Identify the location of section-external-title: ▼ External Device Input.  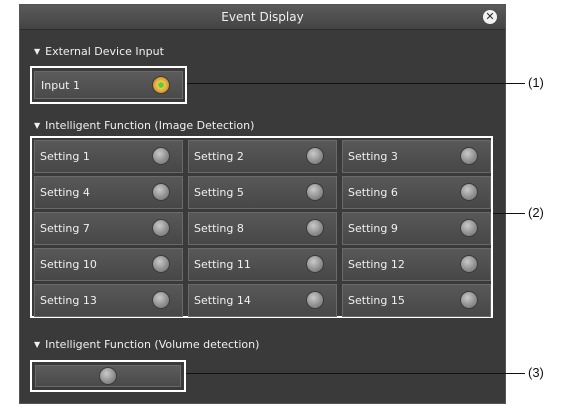
(99, 51).